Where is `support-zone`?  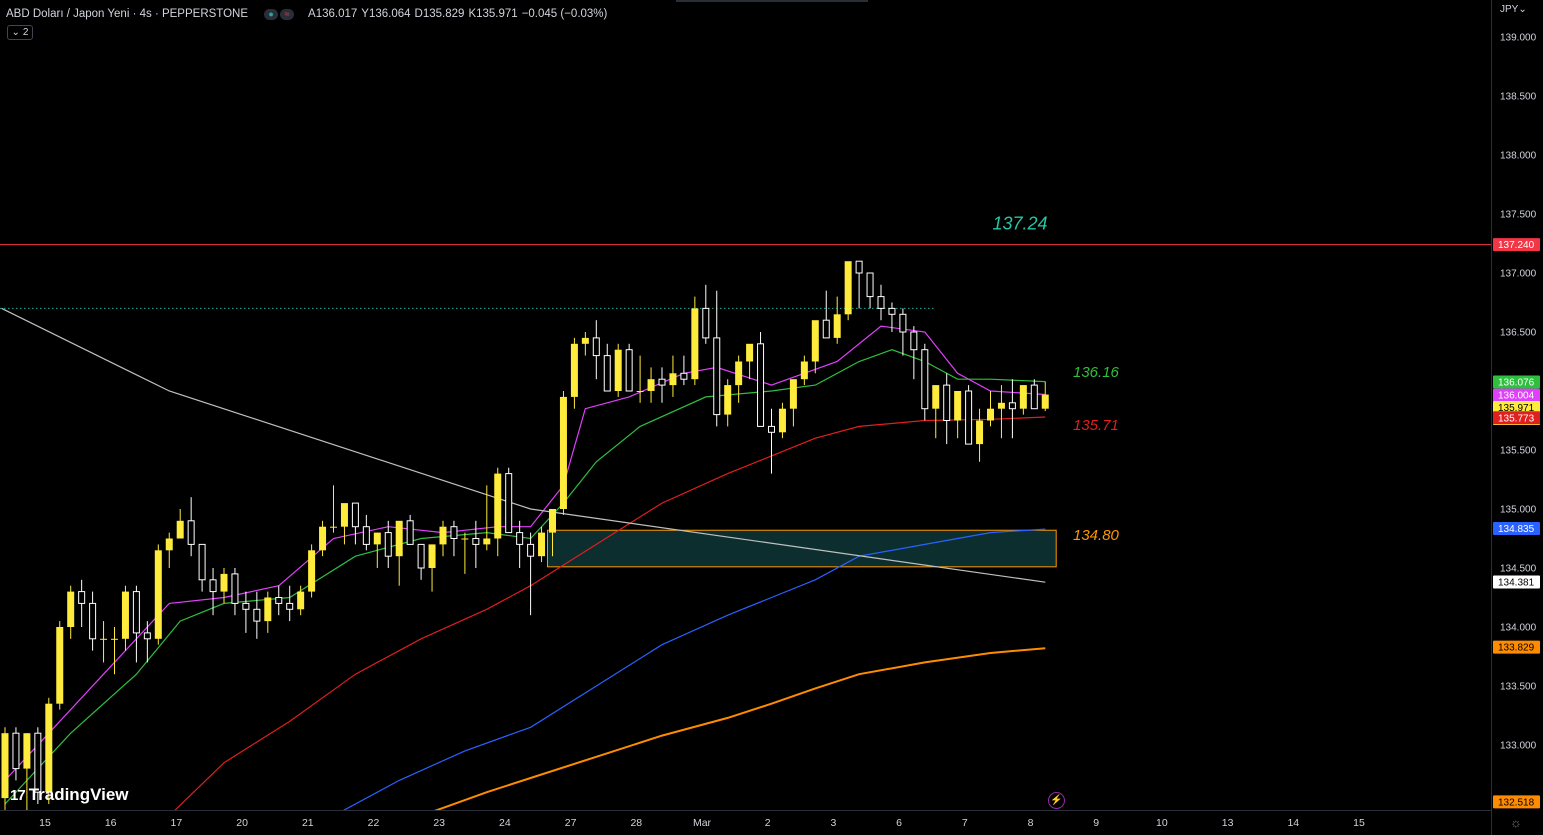
support-zone is located at coordinates (802, 548).